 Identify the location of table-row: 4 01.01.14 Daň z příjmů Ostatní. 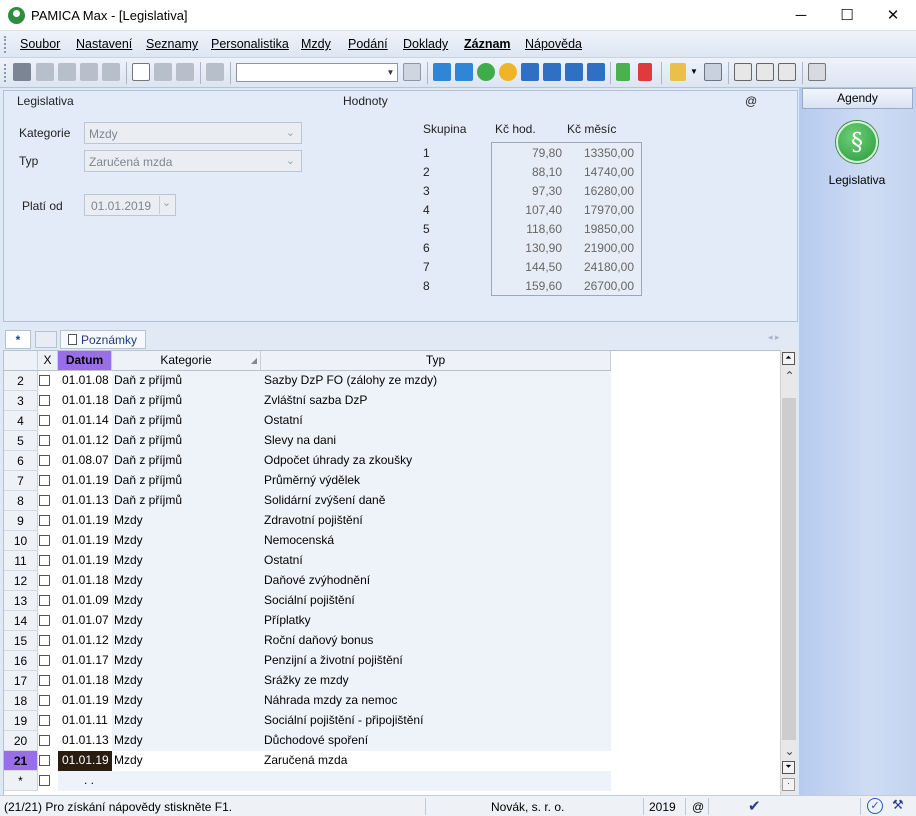
(393, 421).